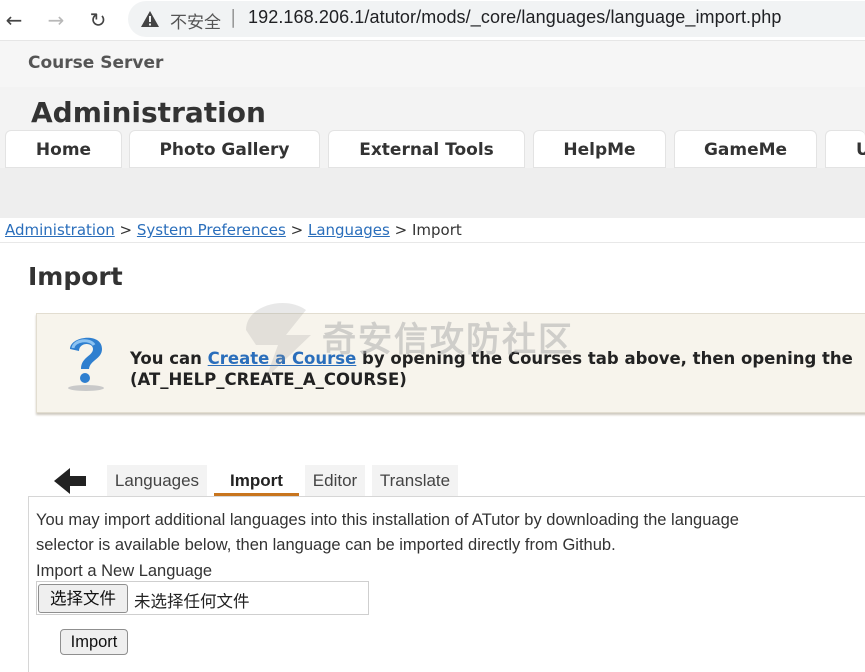  I want to click on back-arrow-icon, so click(70, 481).